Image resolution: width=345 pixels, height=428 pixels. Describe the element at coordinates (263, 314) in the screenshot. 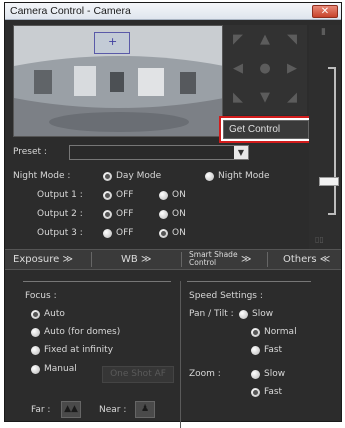

I see `pan-tilt-slow-label: Slow` at that location.